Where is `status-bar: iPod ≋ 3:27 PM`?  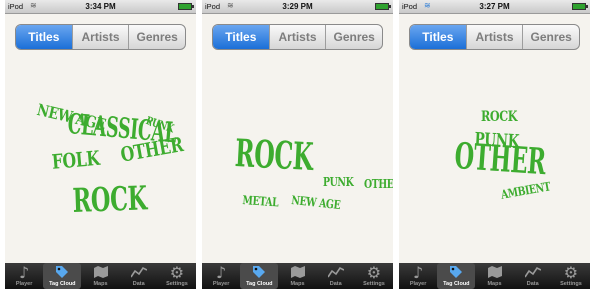 status-bar: iPod ≋ 3:27 PM is located at coordinates (494, 7).